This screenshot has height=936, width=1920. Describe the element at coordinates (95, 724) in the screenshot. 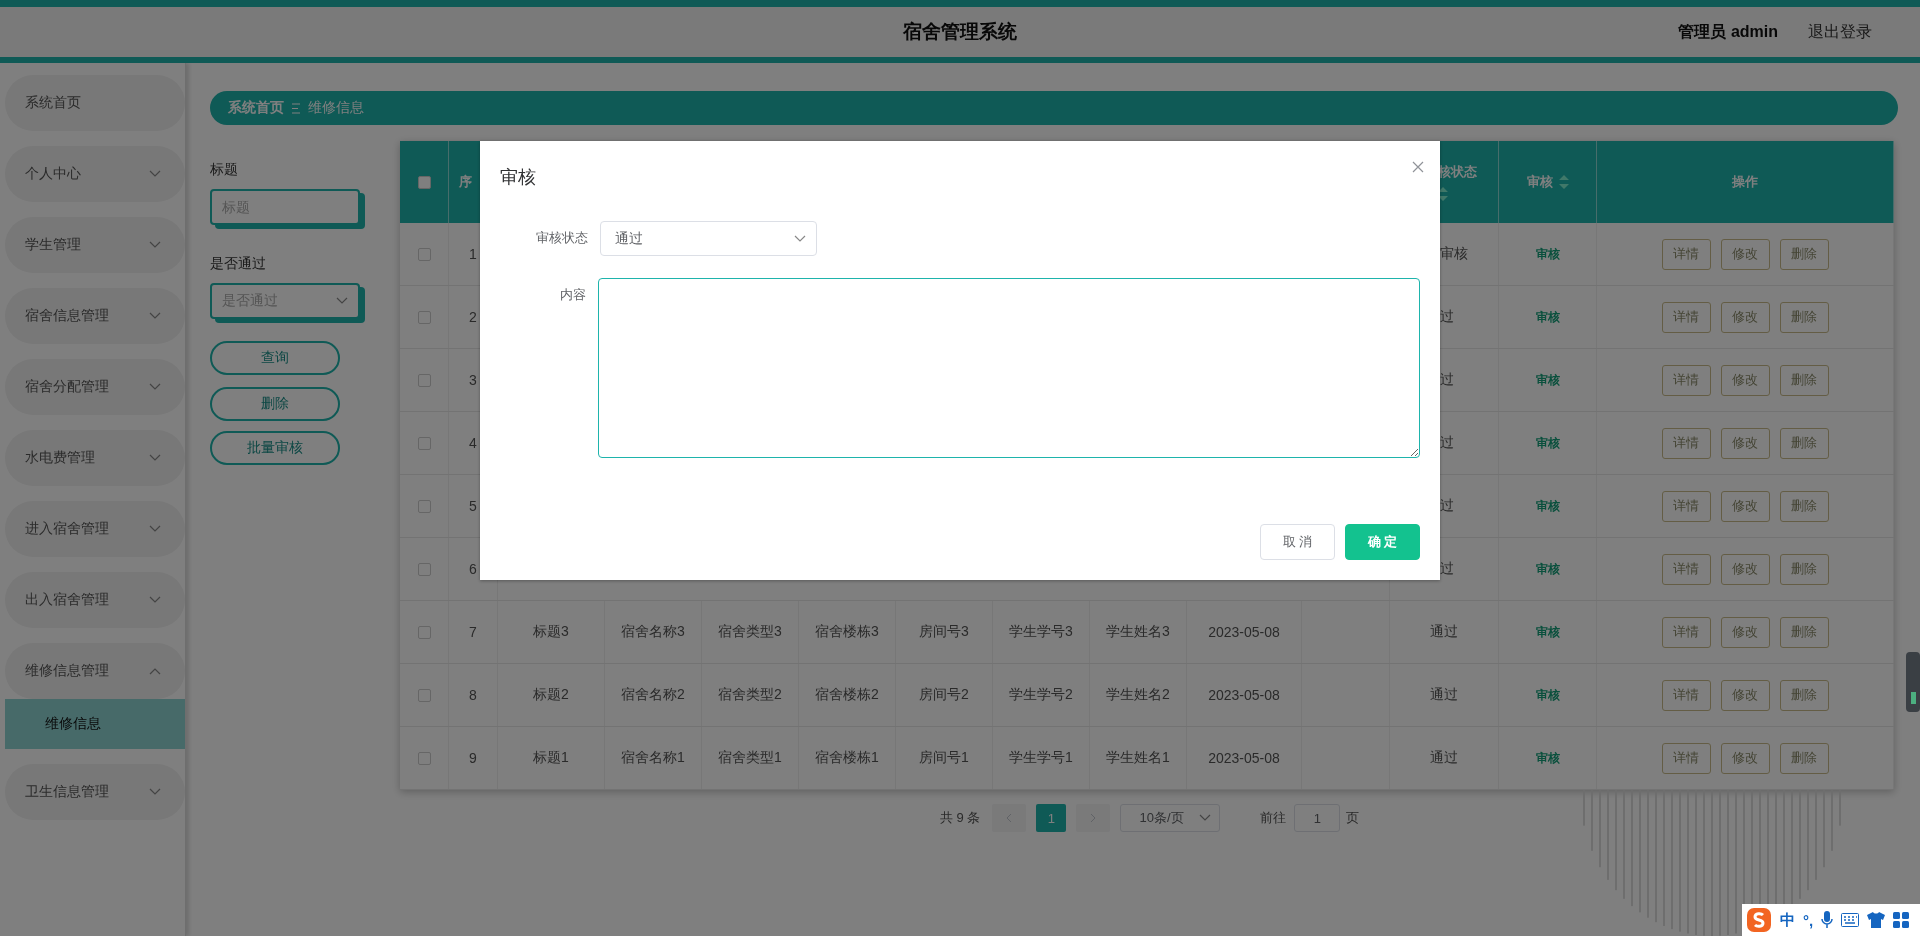

I see `submenu-item: 维修信息` at that location.